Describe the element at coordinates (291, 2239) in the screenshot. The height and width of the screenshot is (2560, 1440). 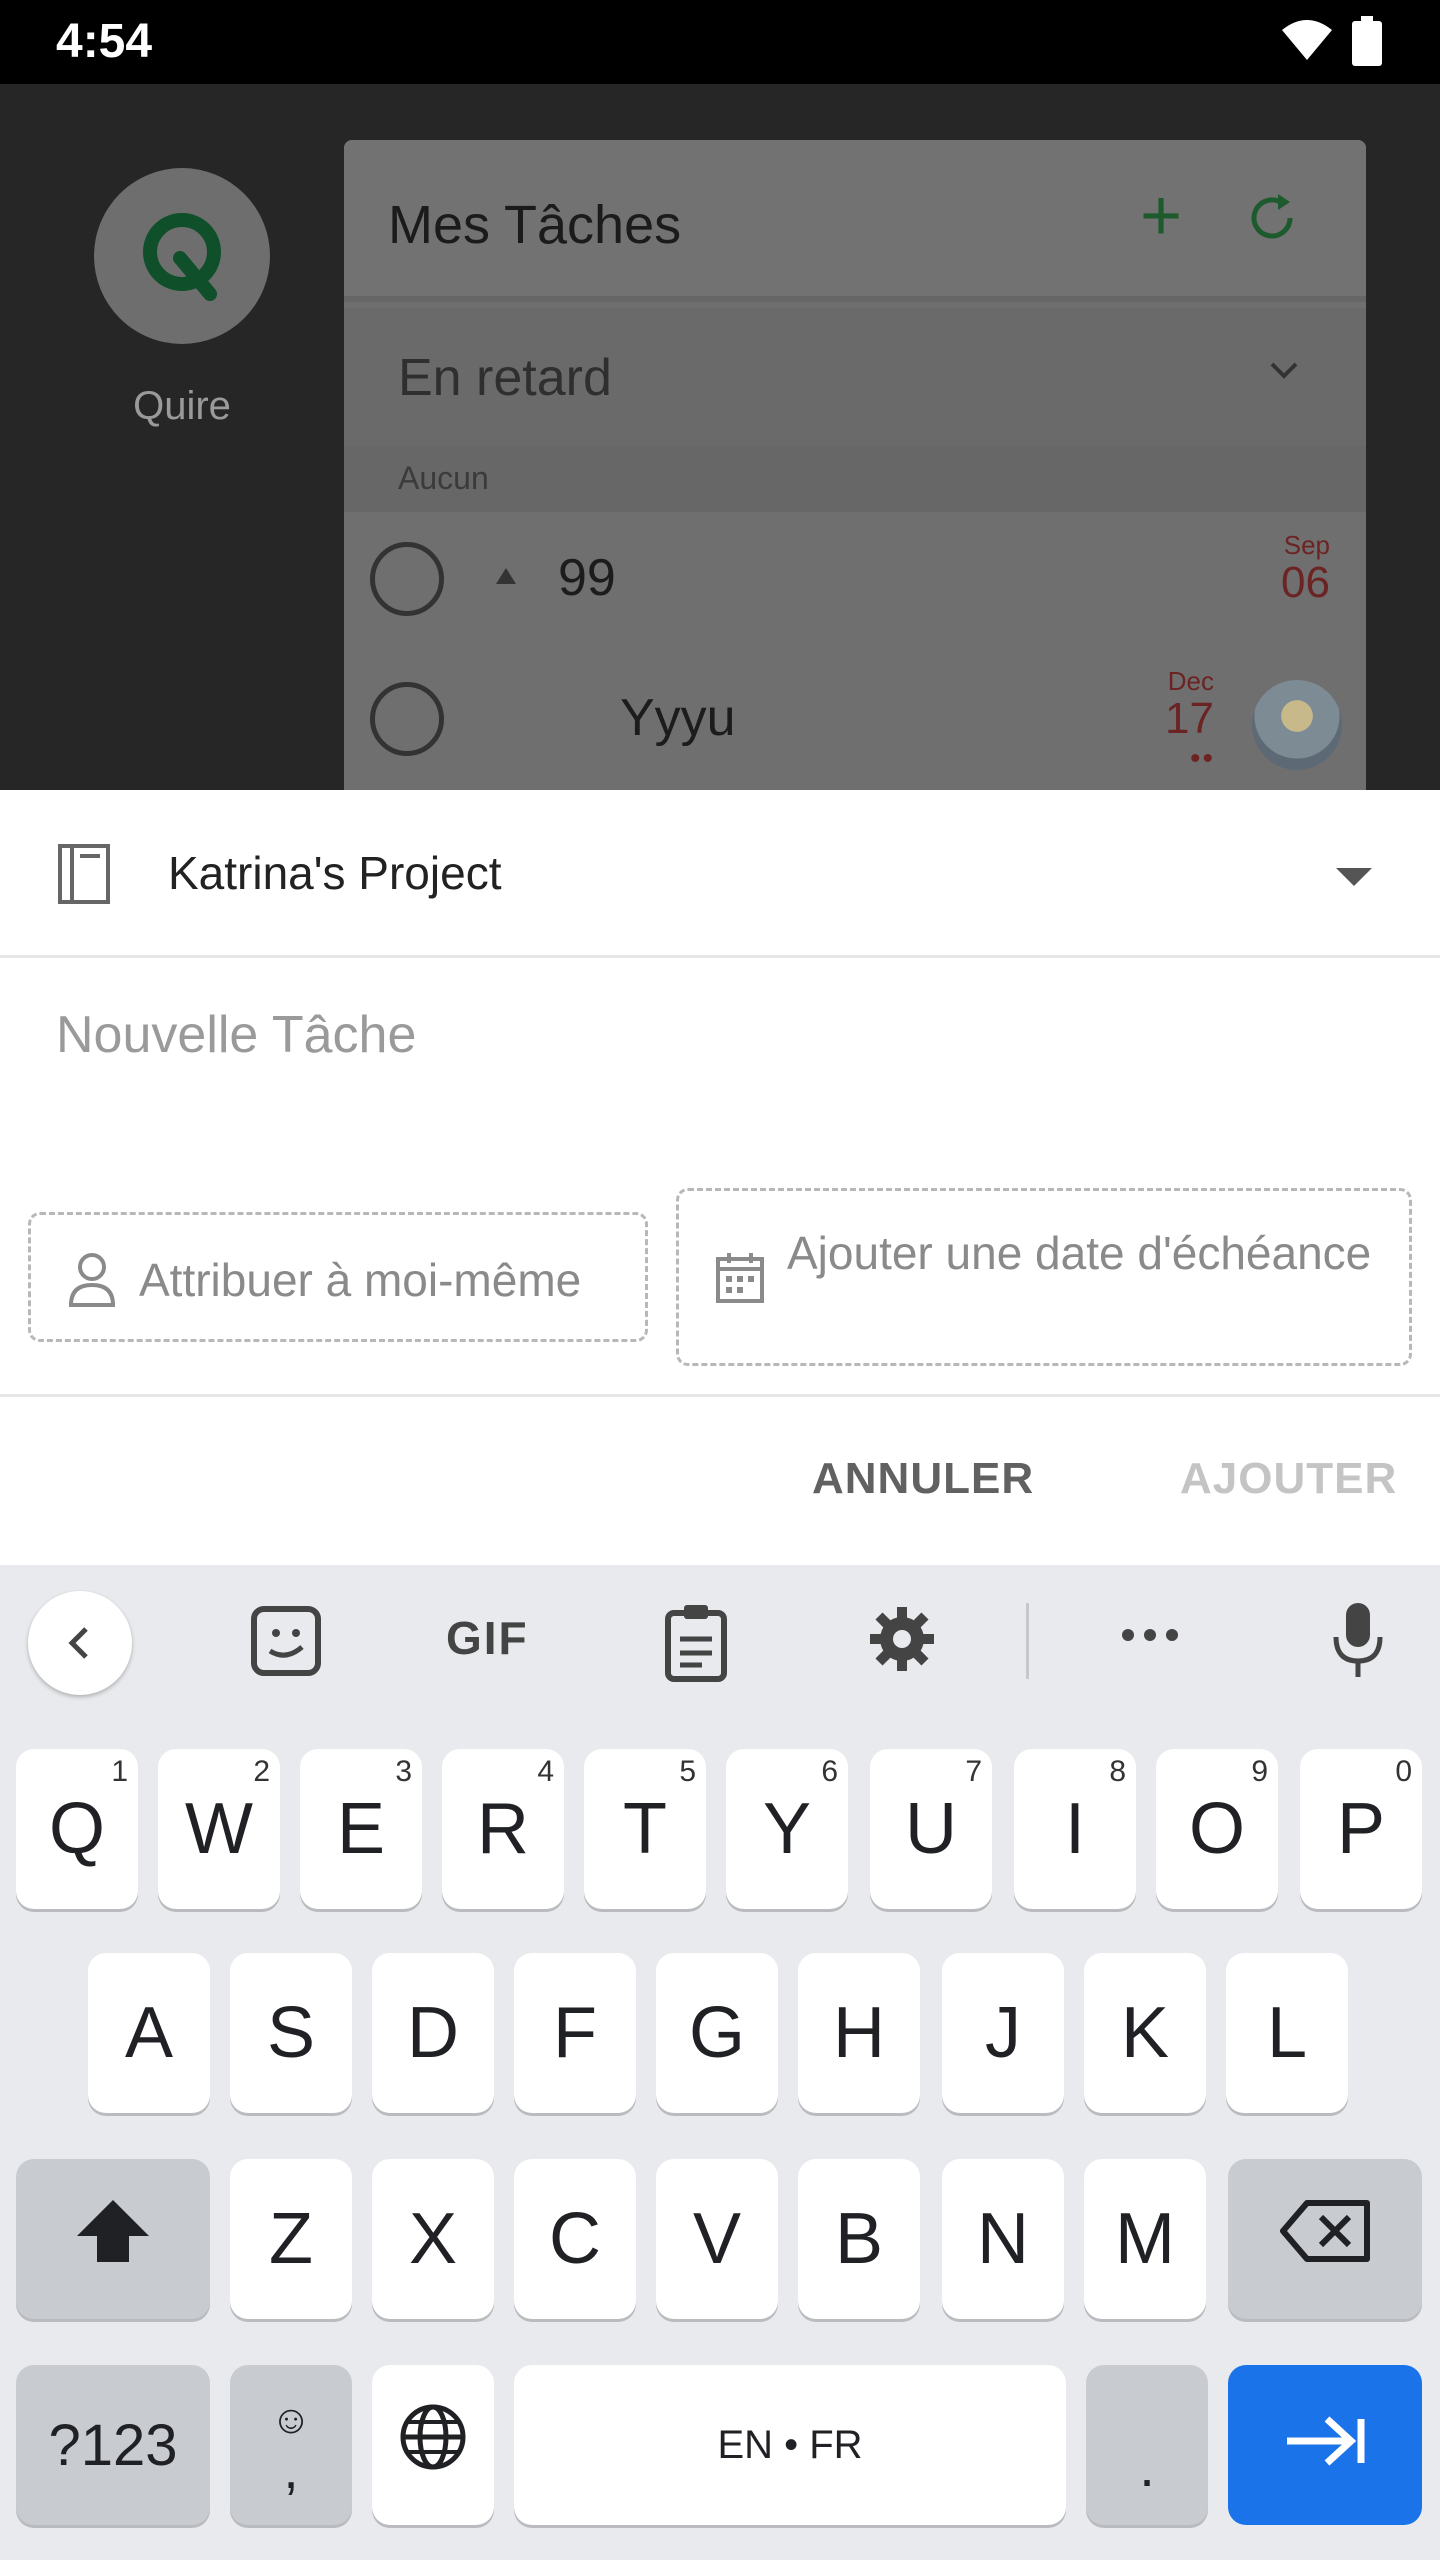
I see `key-z: Z` at that location.